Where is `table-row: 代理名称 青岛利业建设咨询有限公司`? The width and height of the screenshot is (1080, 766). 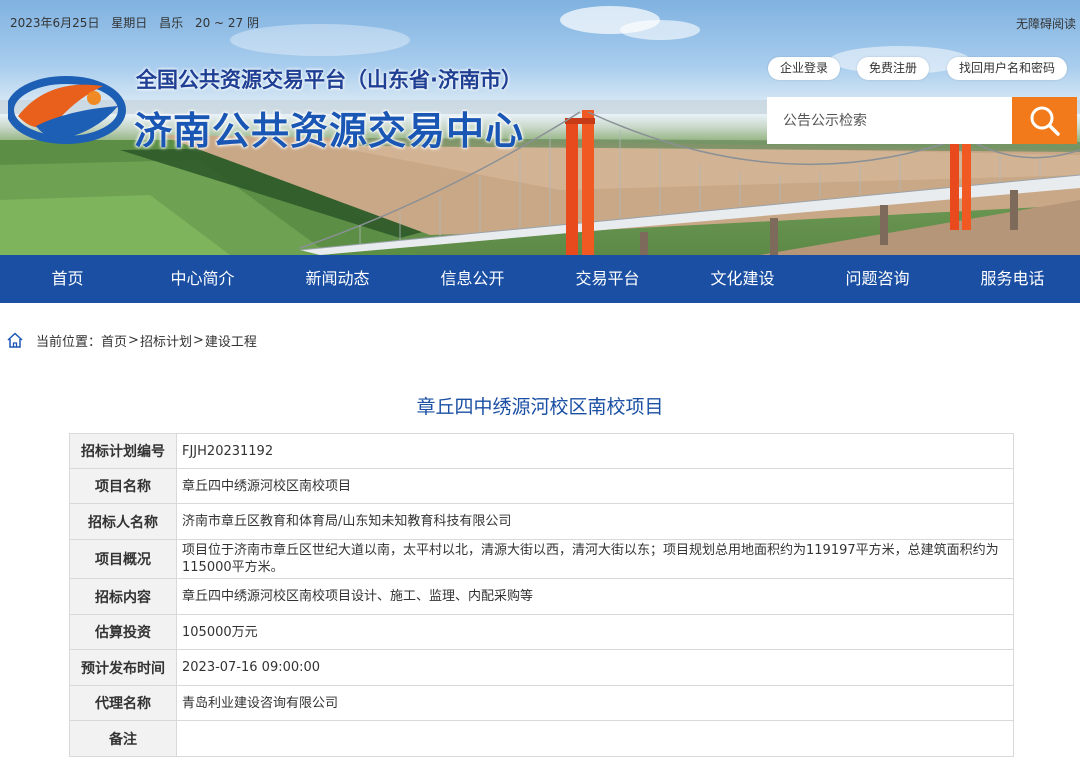 table-row: 代理名称 青岛利业建设咨询有限公司 is located at coordinates (541, 703).